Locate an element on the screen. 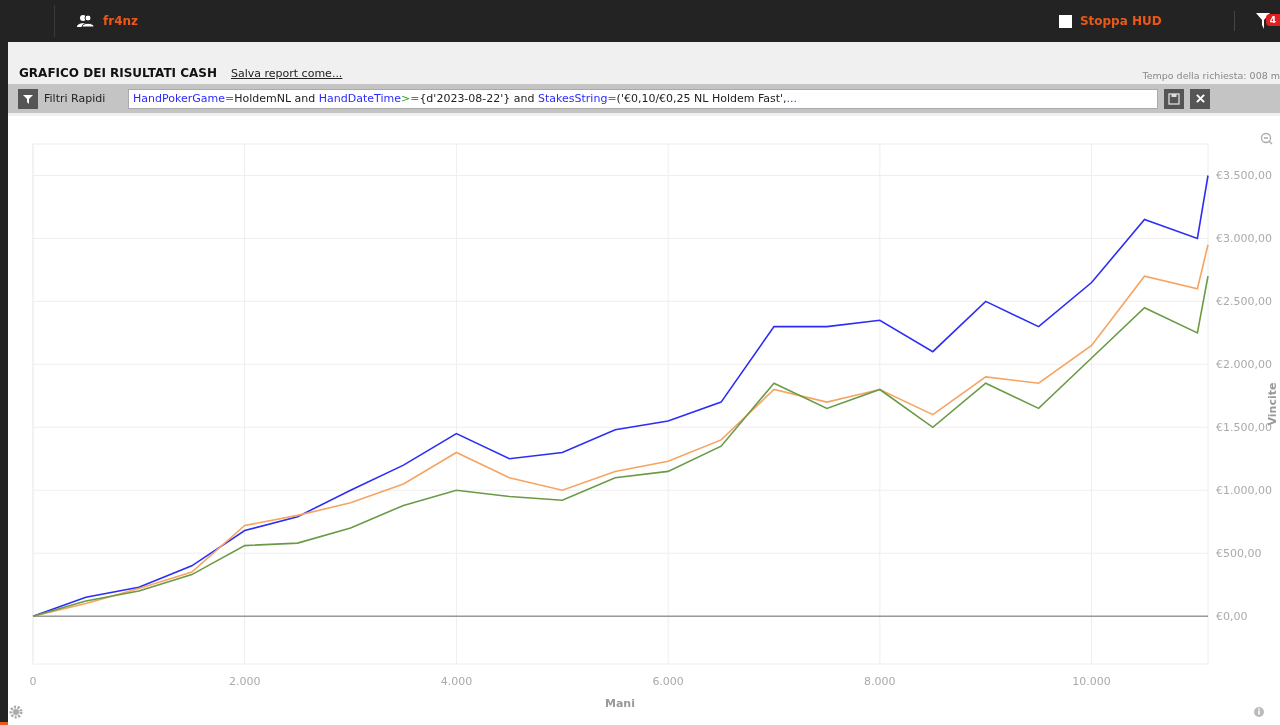 The height and width of the screenshot is (725, 1280). filter-count-badge: 4 is located at coordinates (1272, 20).